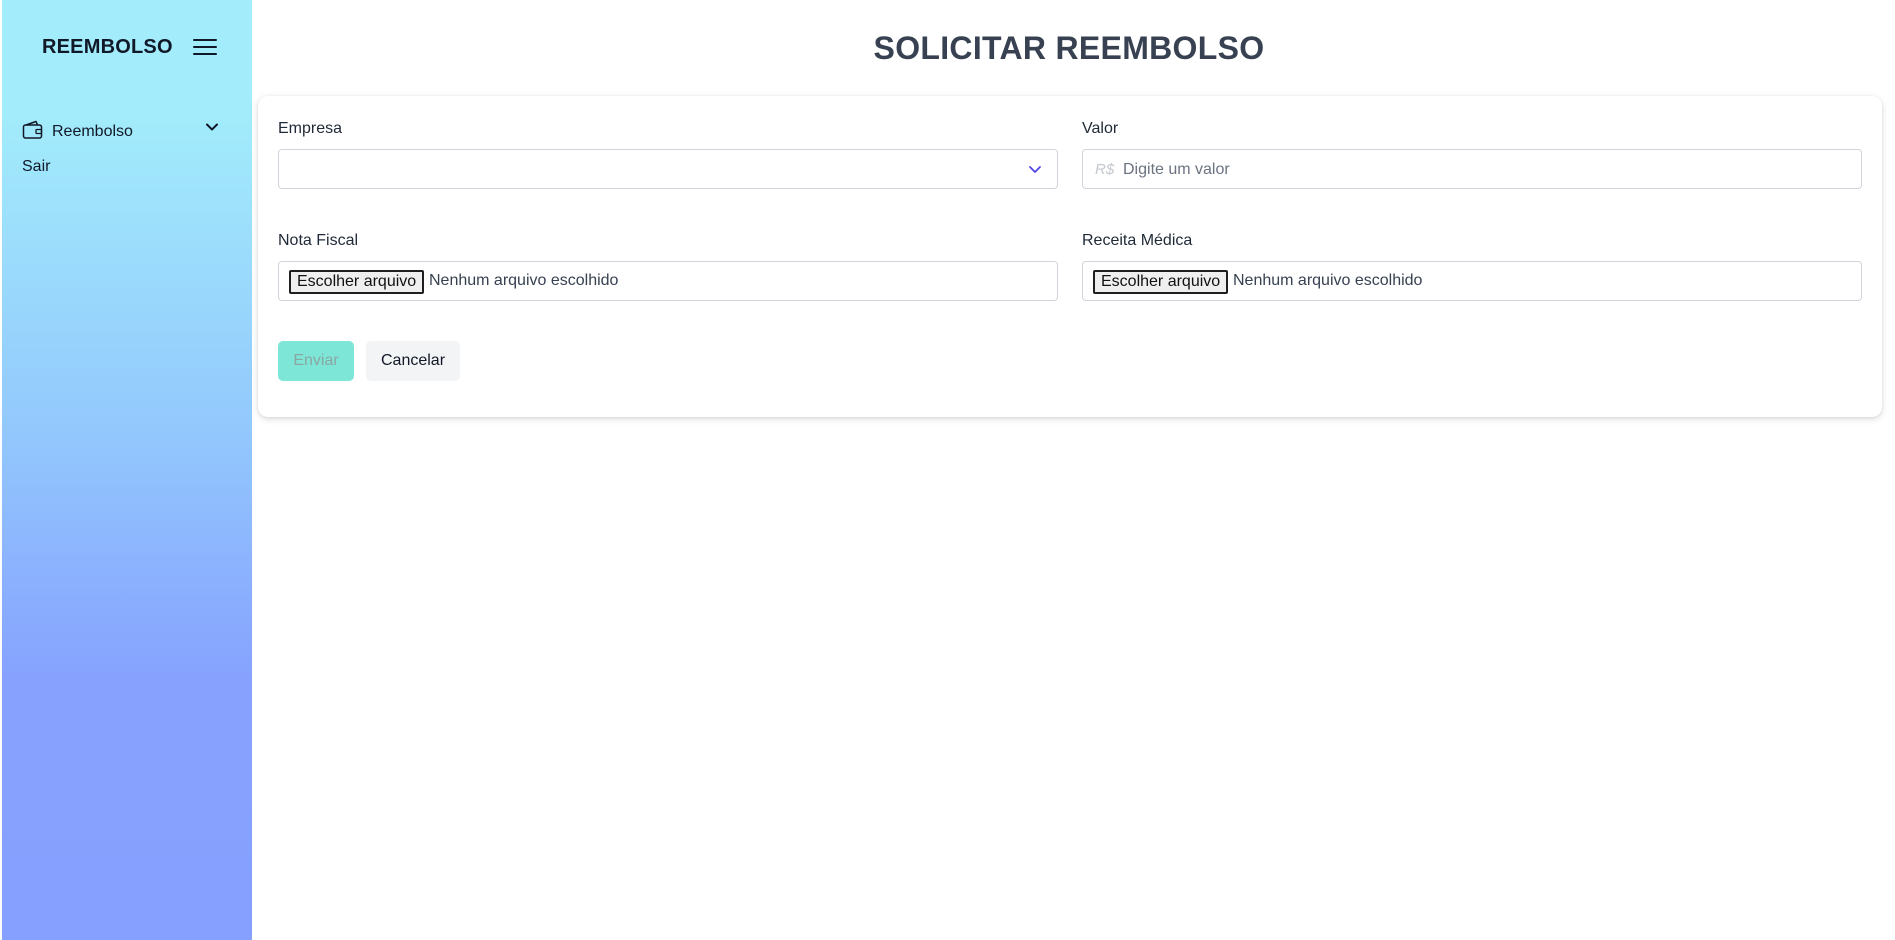 The image size is (1895, 940). Describe the element at coordinates (1069, 48) in the screenshot. I see `page-title: SOLICITAR REEMBOLSO` at that location.